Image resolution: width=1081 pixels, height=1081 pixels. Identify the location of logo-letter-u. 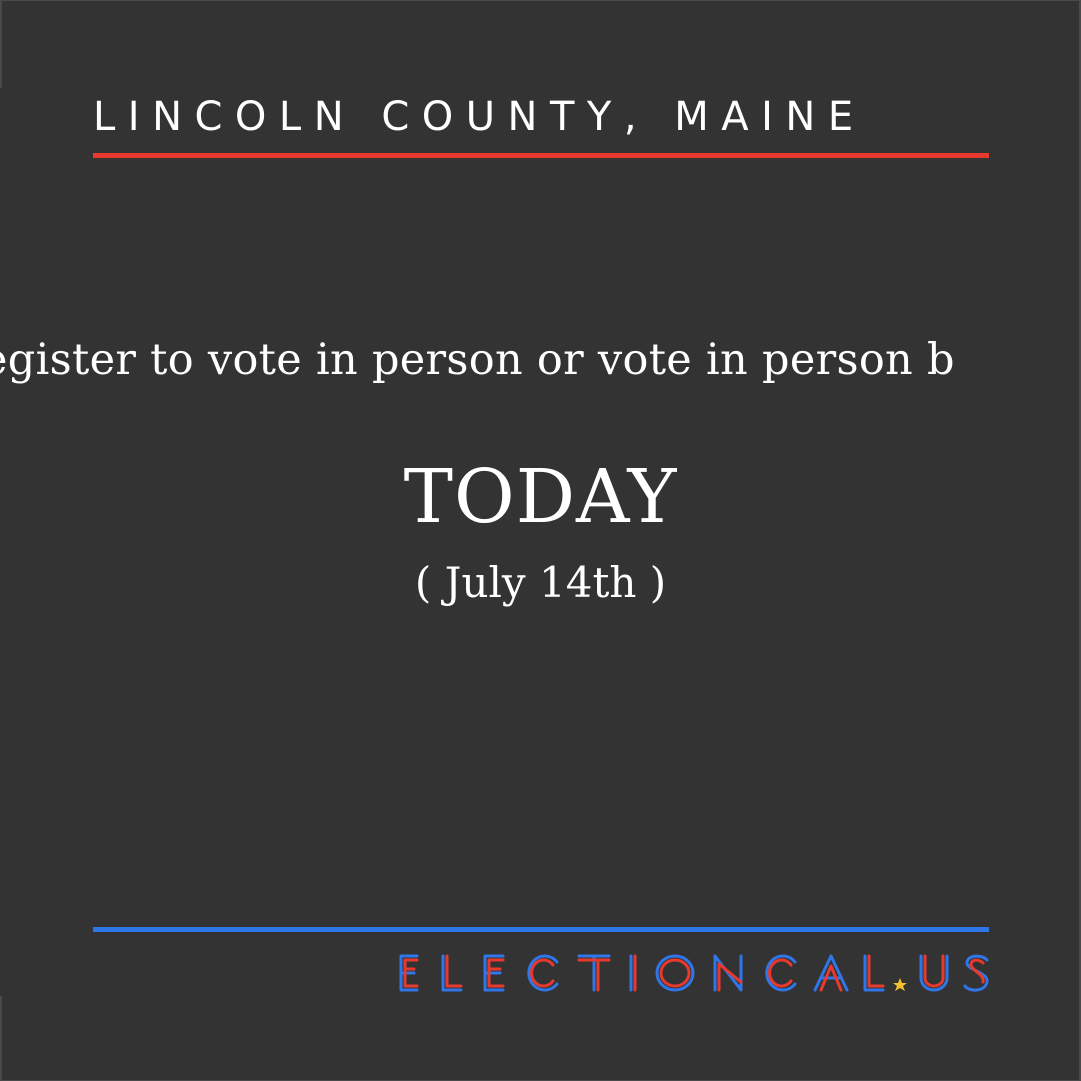
(934, 973).